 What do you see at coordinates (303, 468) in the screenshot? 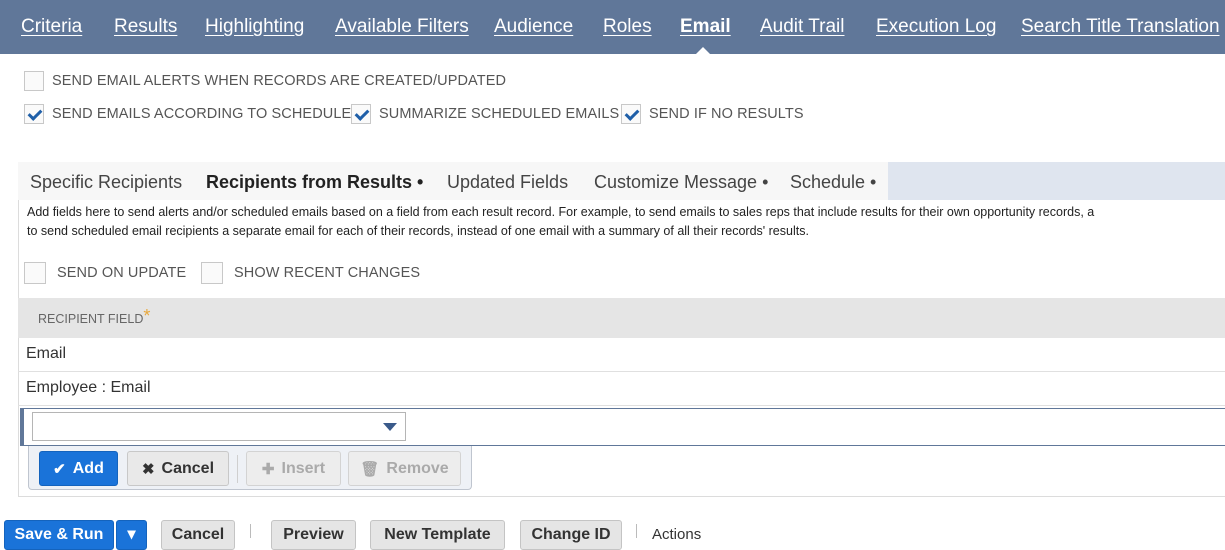
I see `insert-button-label: Insert` at bounding box center [303, 468].